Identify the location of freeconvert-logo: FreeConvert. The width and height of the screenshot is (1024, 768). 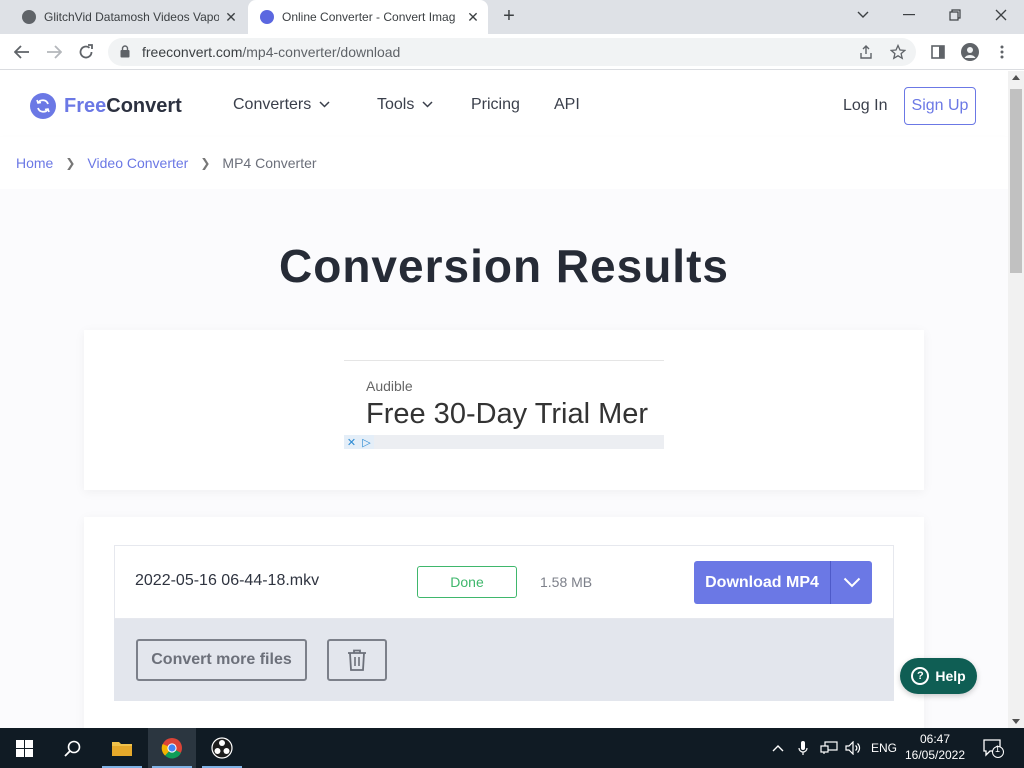
(106, 106).